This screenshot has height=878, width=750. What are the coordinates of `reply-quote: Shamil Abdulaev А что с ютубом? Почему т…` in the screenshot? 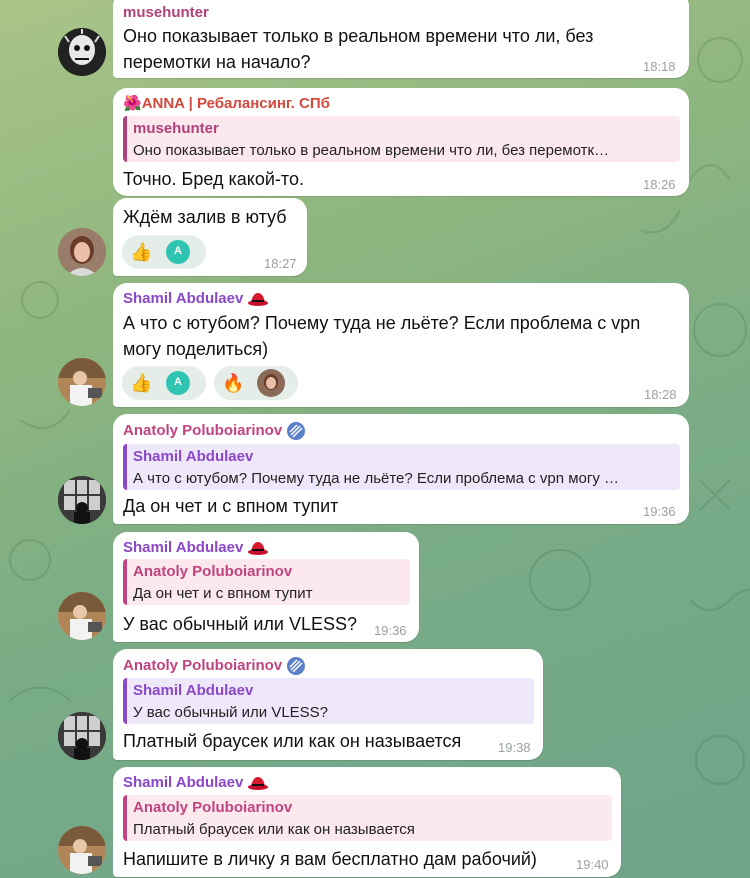 It's located at (401, 467).